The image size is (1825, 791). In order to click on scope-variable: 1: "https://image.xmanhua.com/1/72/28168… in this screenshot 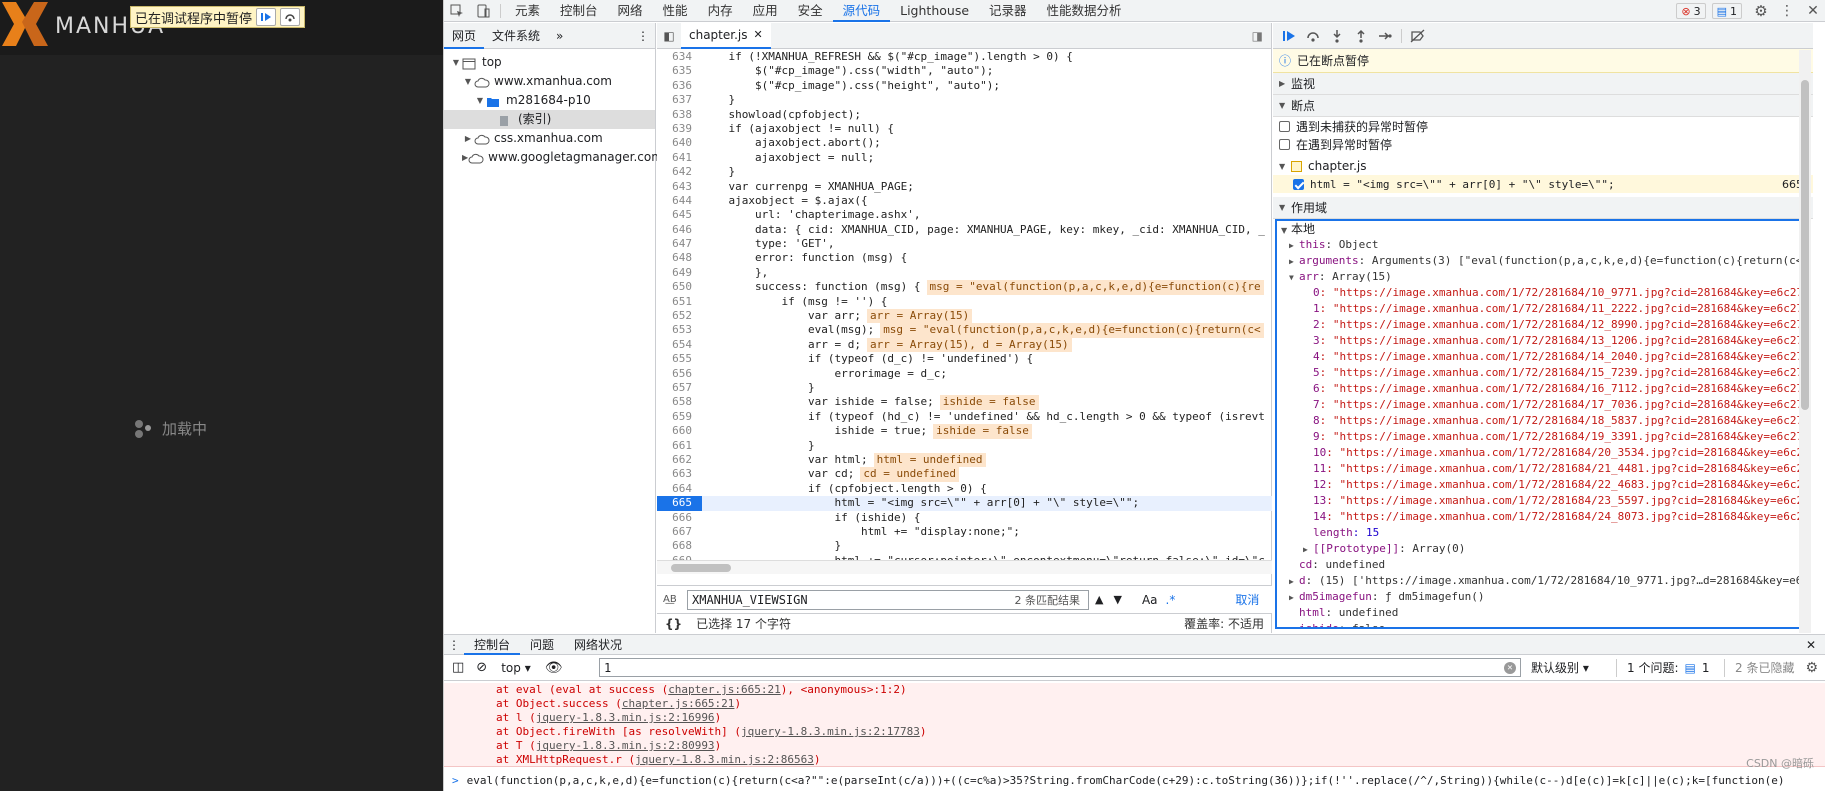, I will do `click(1543, 309)`.